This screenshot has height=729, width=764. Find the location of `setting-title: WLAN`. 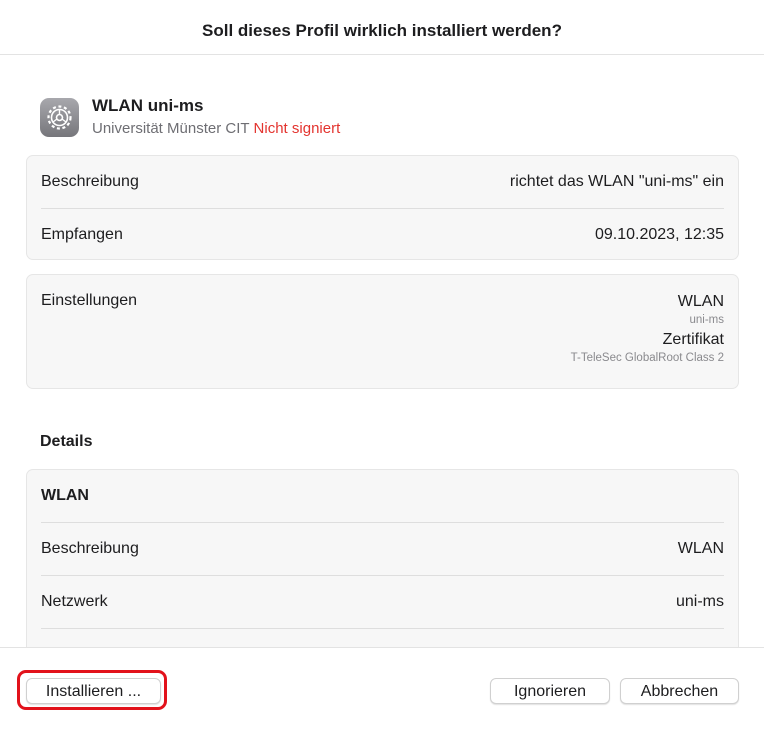

setting-title: WLAN is located at coordinates (700, 301).